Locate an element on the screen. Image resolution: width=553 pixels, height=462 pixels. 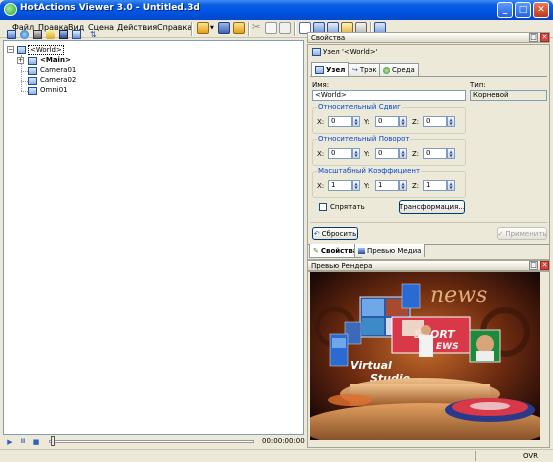
panel-close-icon: ✕ is located at coordinates (544, 37).